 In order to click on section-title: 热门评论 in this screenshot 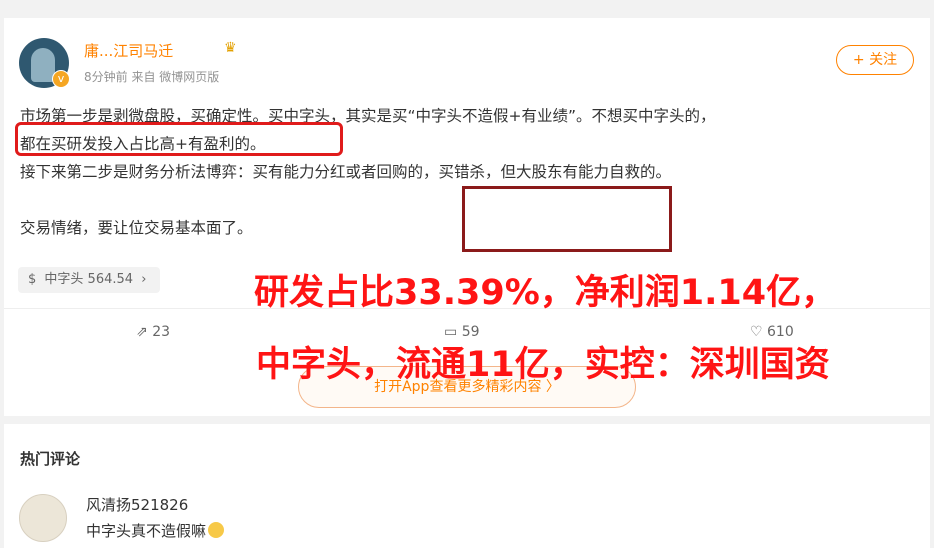, I will do `click(50, 459)`.